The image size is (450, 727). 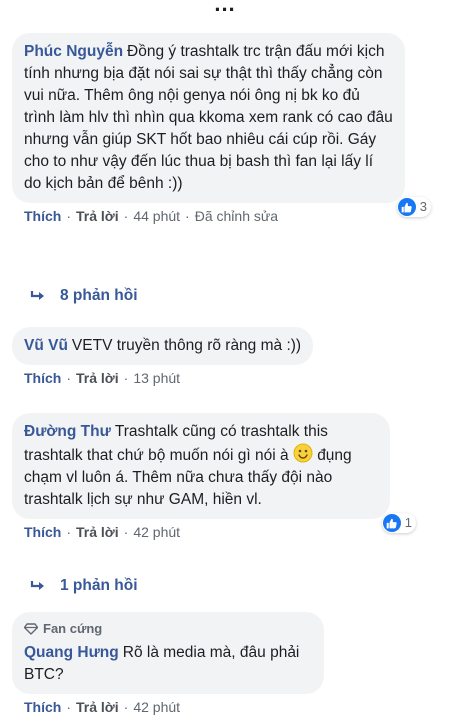 What do you see at coordinates (99, 296) in the screenshot?
I see `replies-count: 8 phản hồi` at bounding box center [99, 296].